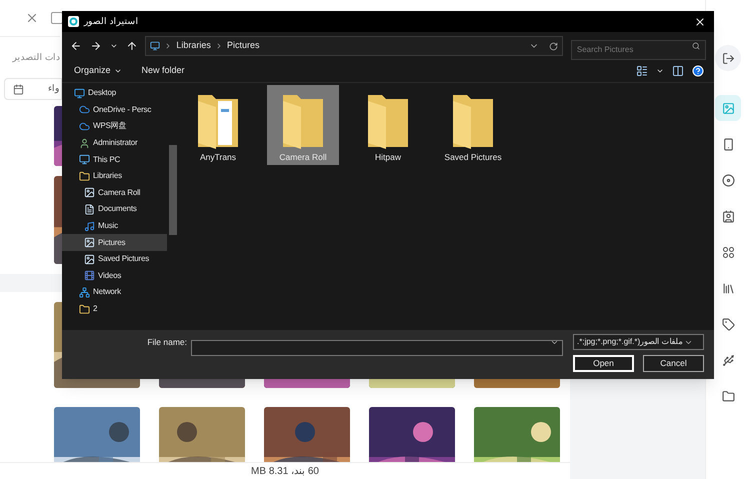 This screenshot has width=750, height=479. I want to click on preview-pane-icon, so click(678, 71).